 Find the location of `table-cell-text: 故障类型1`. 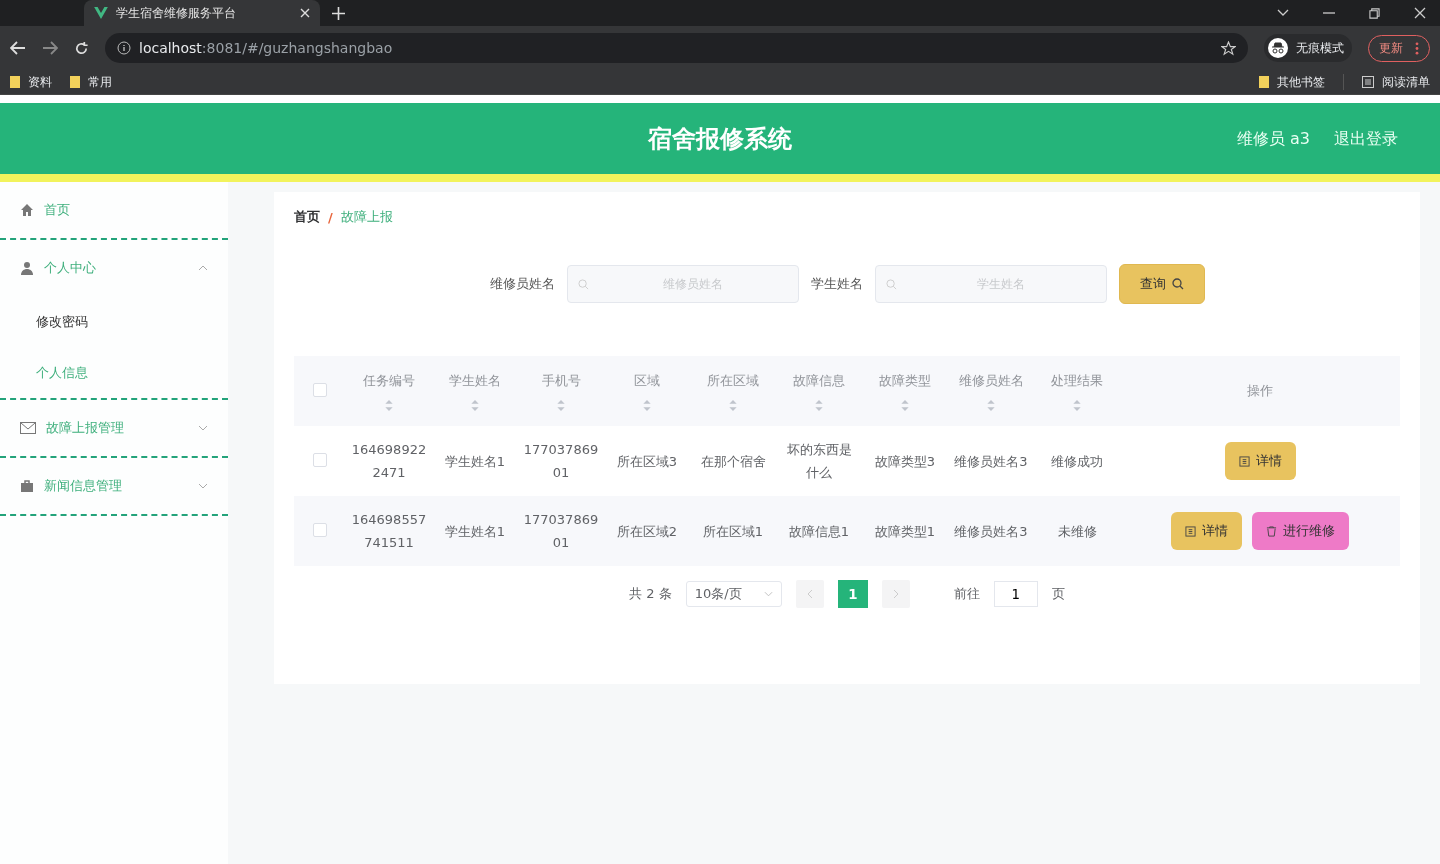

table-cell-text: 故障类型1 is located at coordinates (905, 531).